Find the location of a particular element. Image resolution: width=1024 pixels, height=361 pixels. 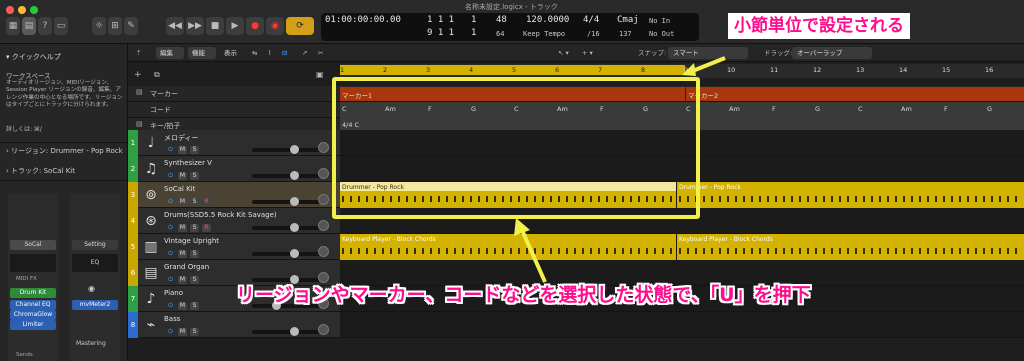

track-name: SoCal Kit is located at coordinates (179, 189).